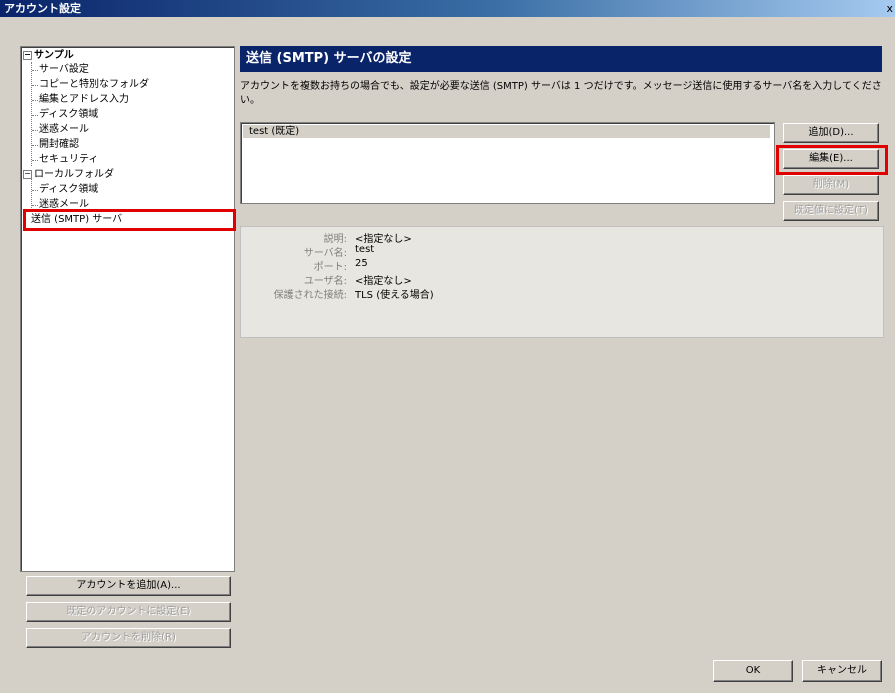 This screenshot has width=895, height=693. I want to click on tree-account-local: − ローカルフォルダ, so click(68, 175).